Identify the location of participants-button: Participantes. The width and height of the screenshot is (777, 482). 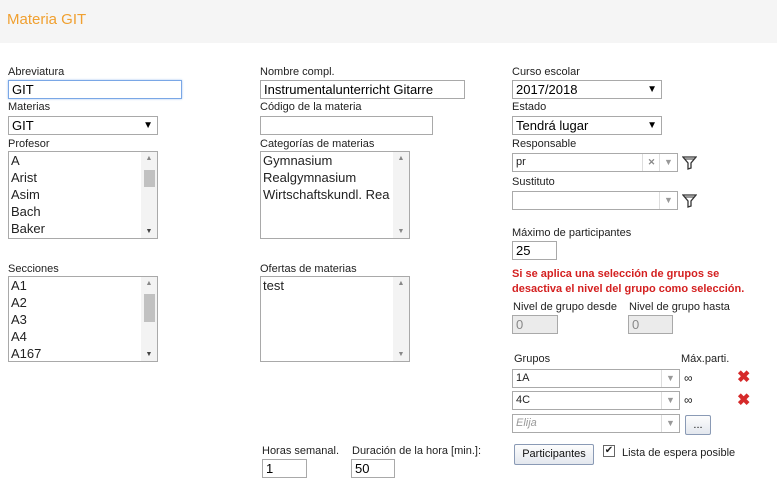
(554, 454).